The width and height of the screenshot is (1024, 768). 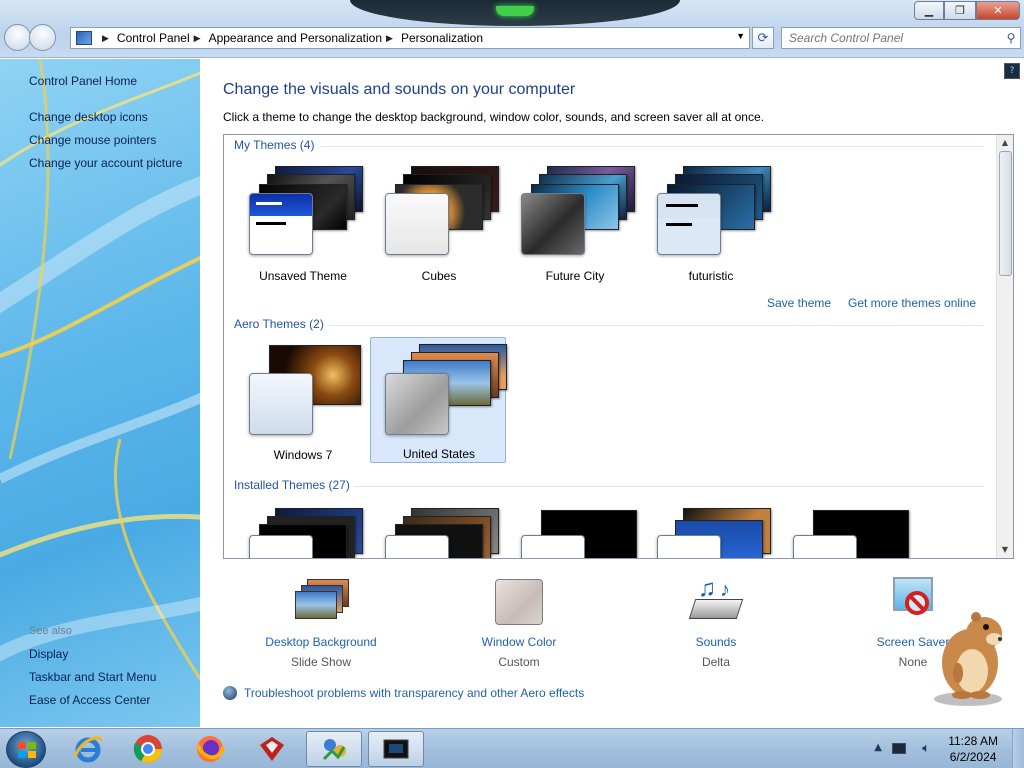 I want to click on search-box: ⚲, so click(x=901, y=38).